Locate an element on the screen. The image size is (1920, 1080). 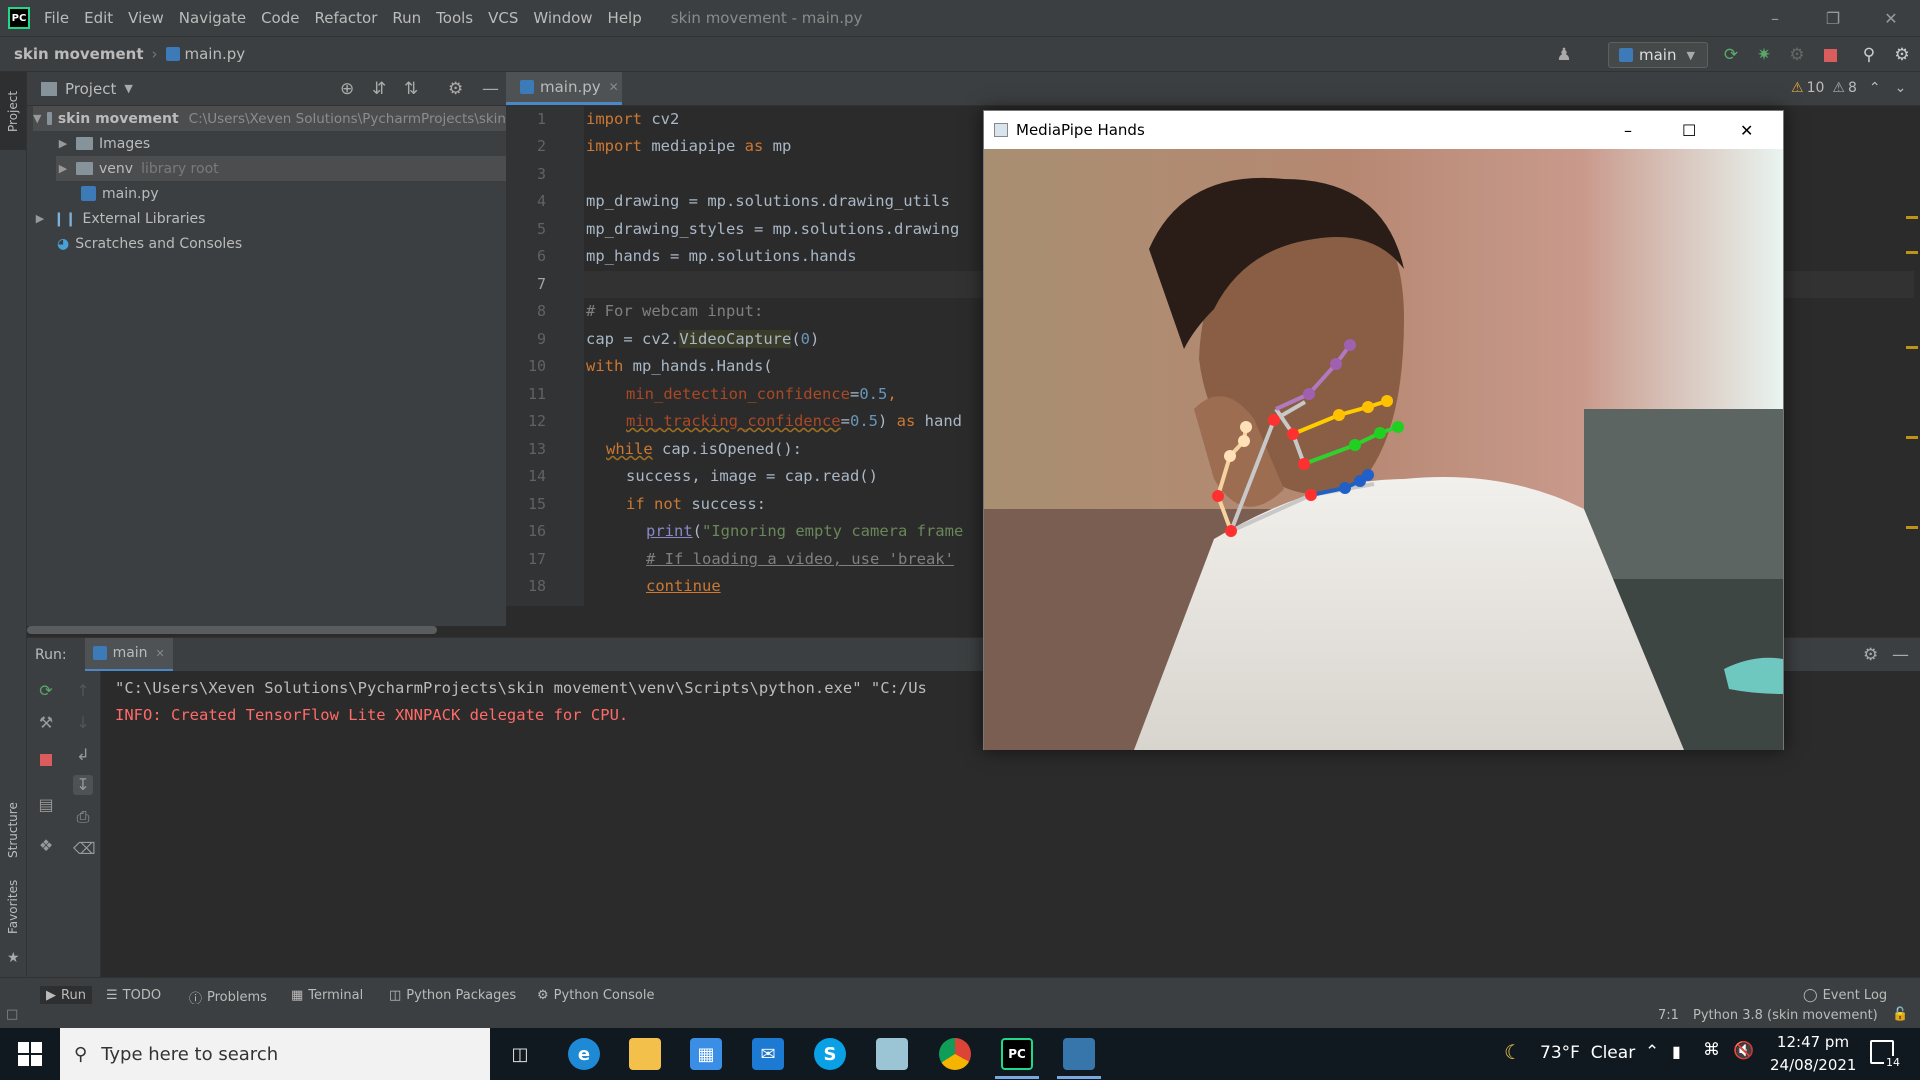
layout-icon: ▤ is located at coordinates (46, 805).